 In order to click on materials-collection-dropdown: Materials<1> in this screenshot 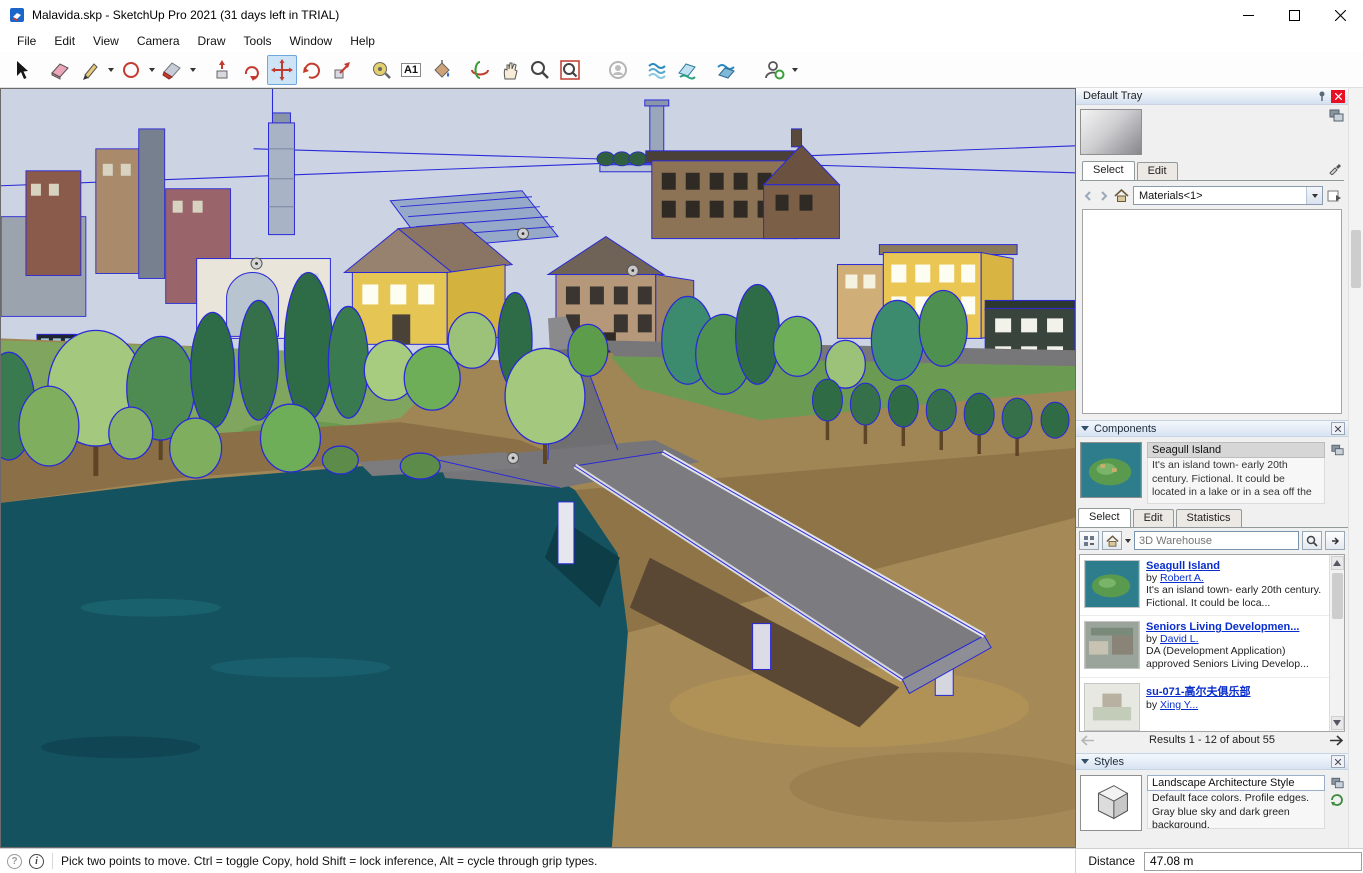, I will do `click(1228, 195)`.